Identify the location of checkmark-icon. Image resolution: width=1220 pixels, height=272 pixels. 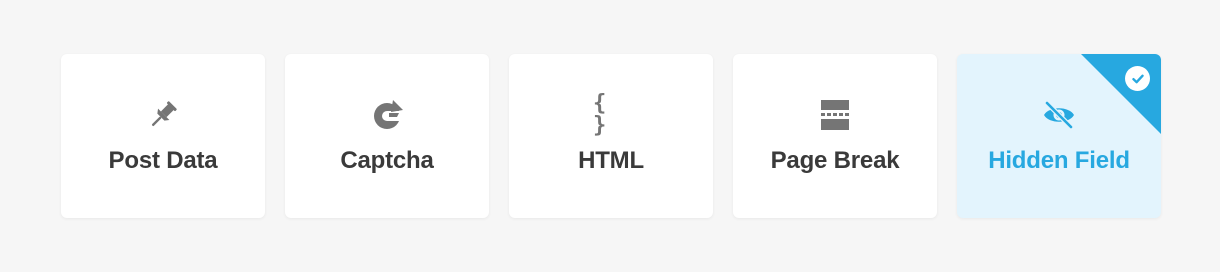
(1137, 78).